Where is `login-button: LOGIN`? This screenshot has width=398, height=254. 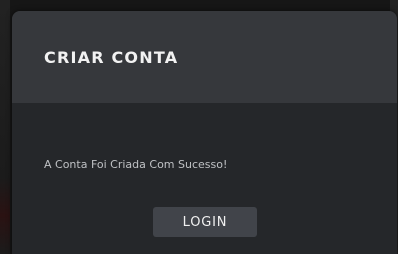 login-button: LOGIN is located at coordinates (205, 222).